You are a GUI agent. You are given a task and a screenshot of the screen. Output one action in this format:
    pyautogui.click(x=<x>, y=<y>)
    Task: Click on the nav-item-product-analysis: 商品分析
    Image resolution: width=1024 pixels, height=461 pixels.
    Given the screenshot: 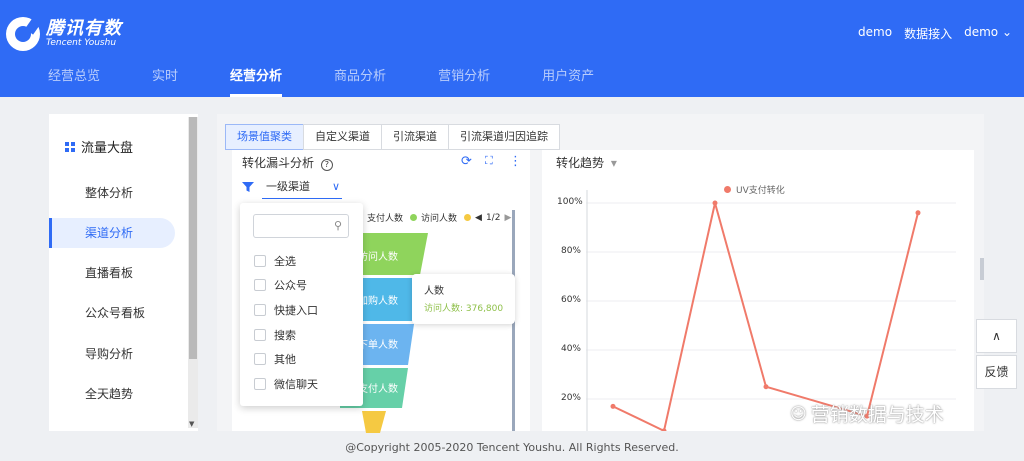 What is the action you would take?
    pyautogui.click(x=360, y=81)
    